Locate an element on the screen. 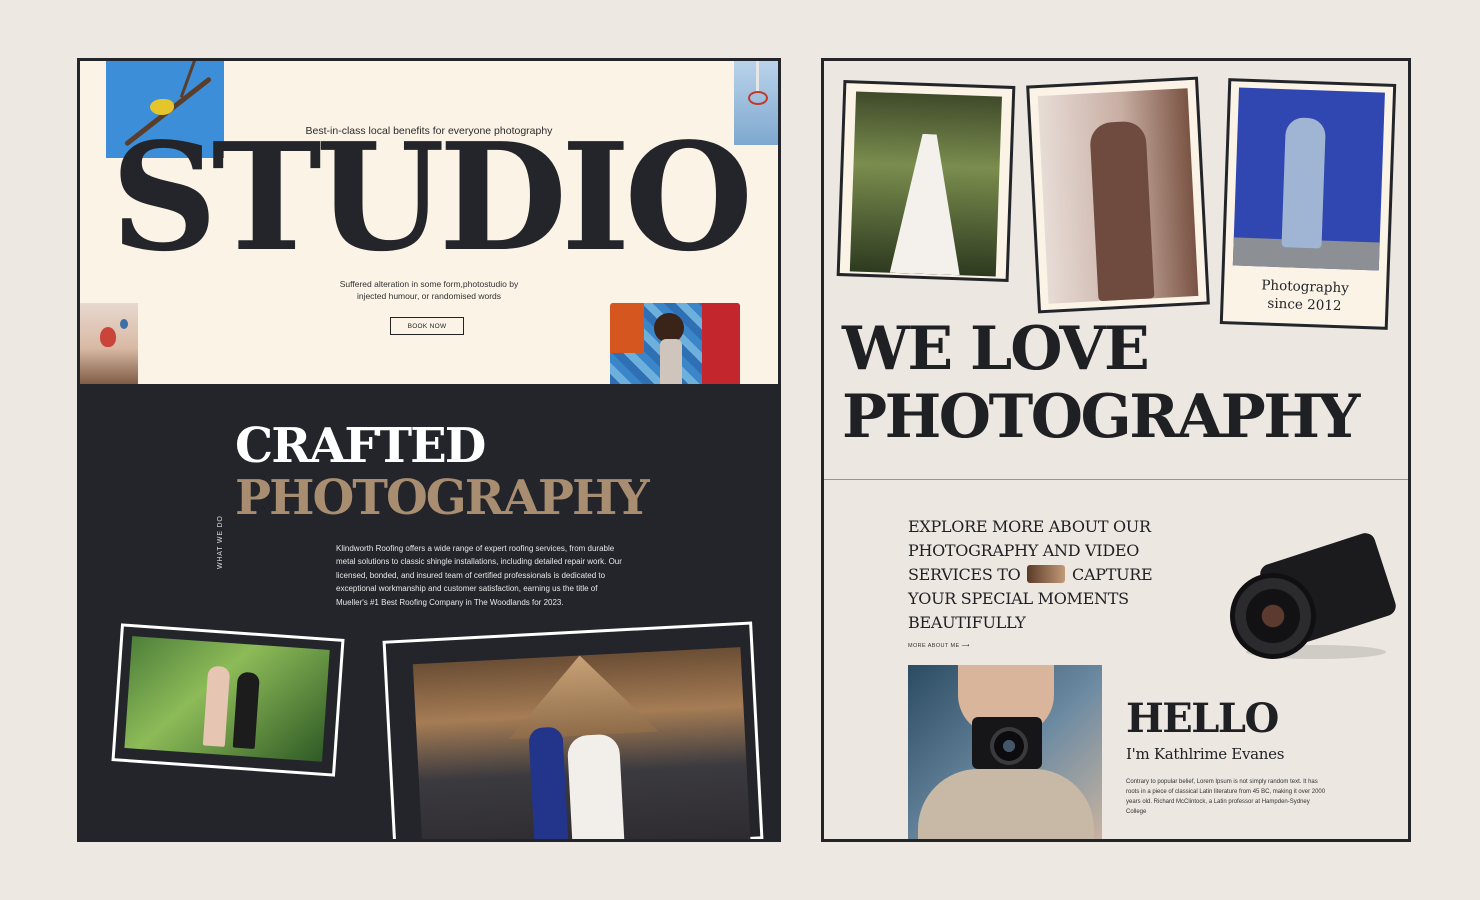 This screenshot has height=900, width=1480. crafted-heading: CRAFTED is located at coordinates (360, 446).